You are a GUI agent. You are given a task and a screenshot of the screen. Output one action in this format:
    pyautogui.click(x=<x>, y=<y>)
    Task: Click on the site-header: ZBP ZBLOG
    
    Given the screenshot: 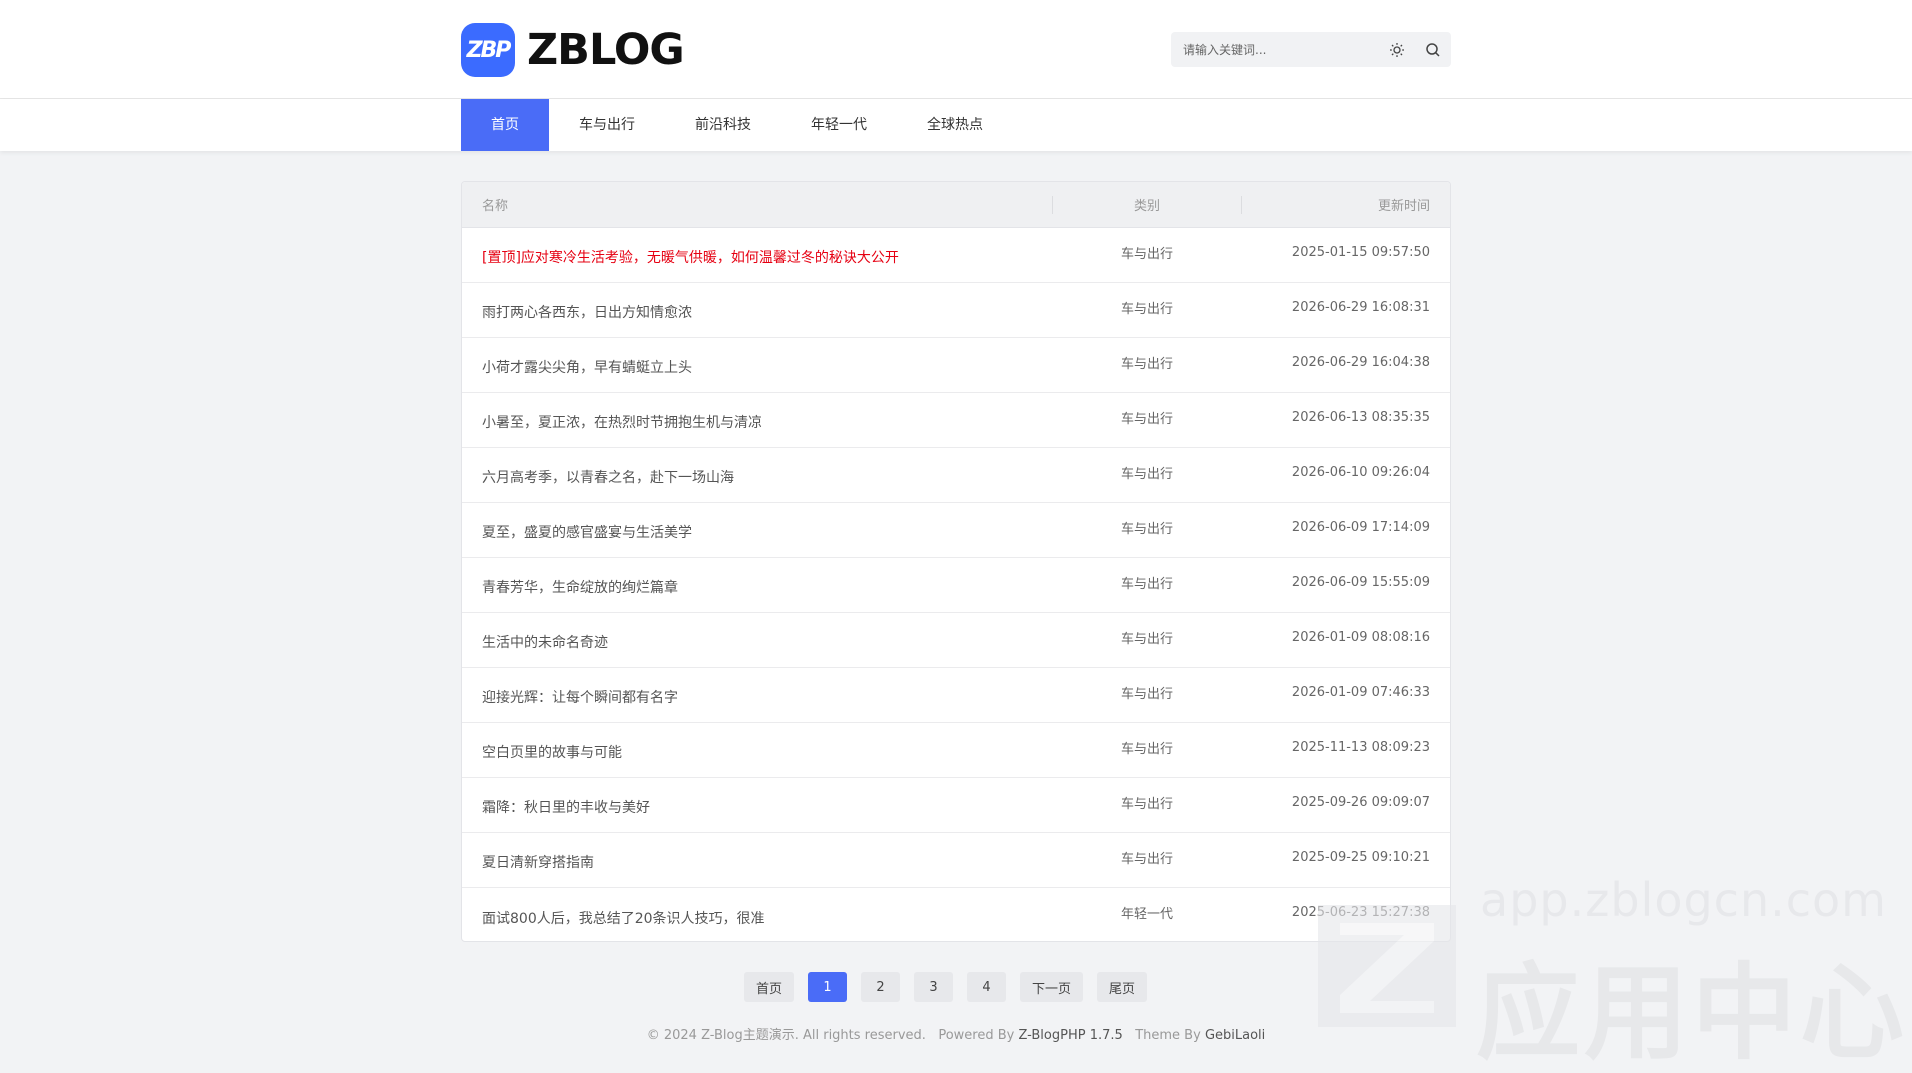 What is the action you would take?
    pyautogui.click(x=956, y=49)
    